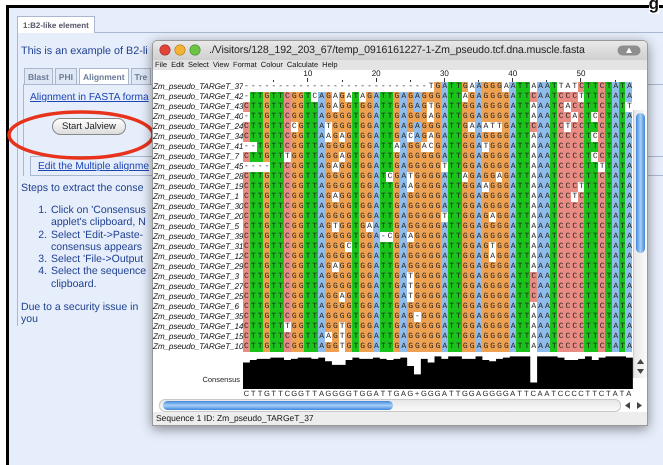 This screenshot has width=663, height=465. I want to click on sequence-name: Zm_pseudo_TARGeT_43, so click(198, 107).